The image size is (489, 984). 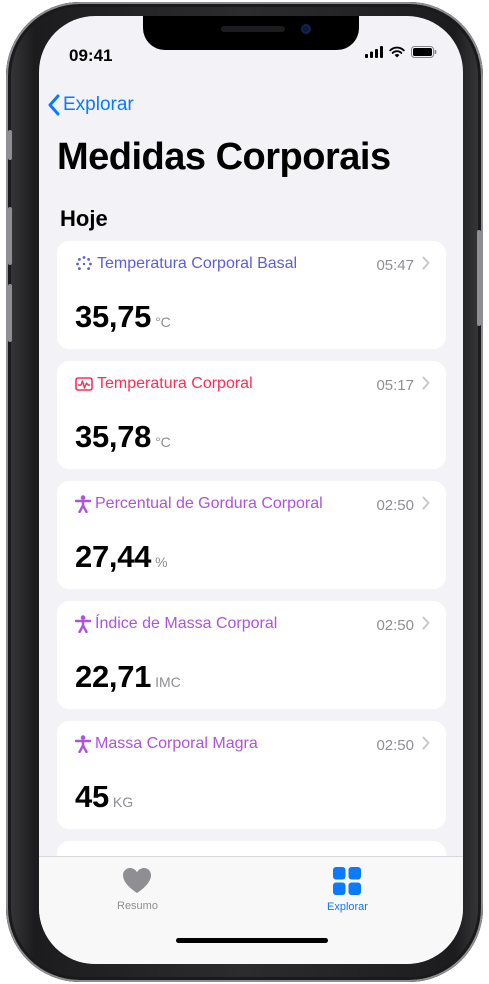 I want to click on card-label: Massa Corporal Magra, so click(x=176, y=743).